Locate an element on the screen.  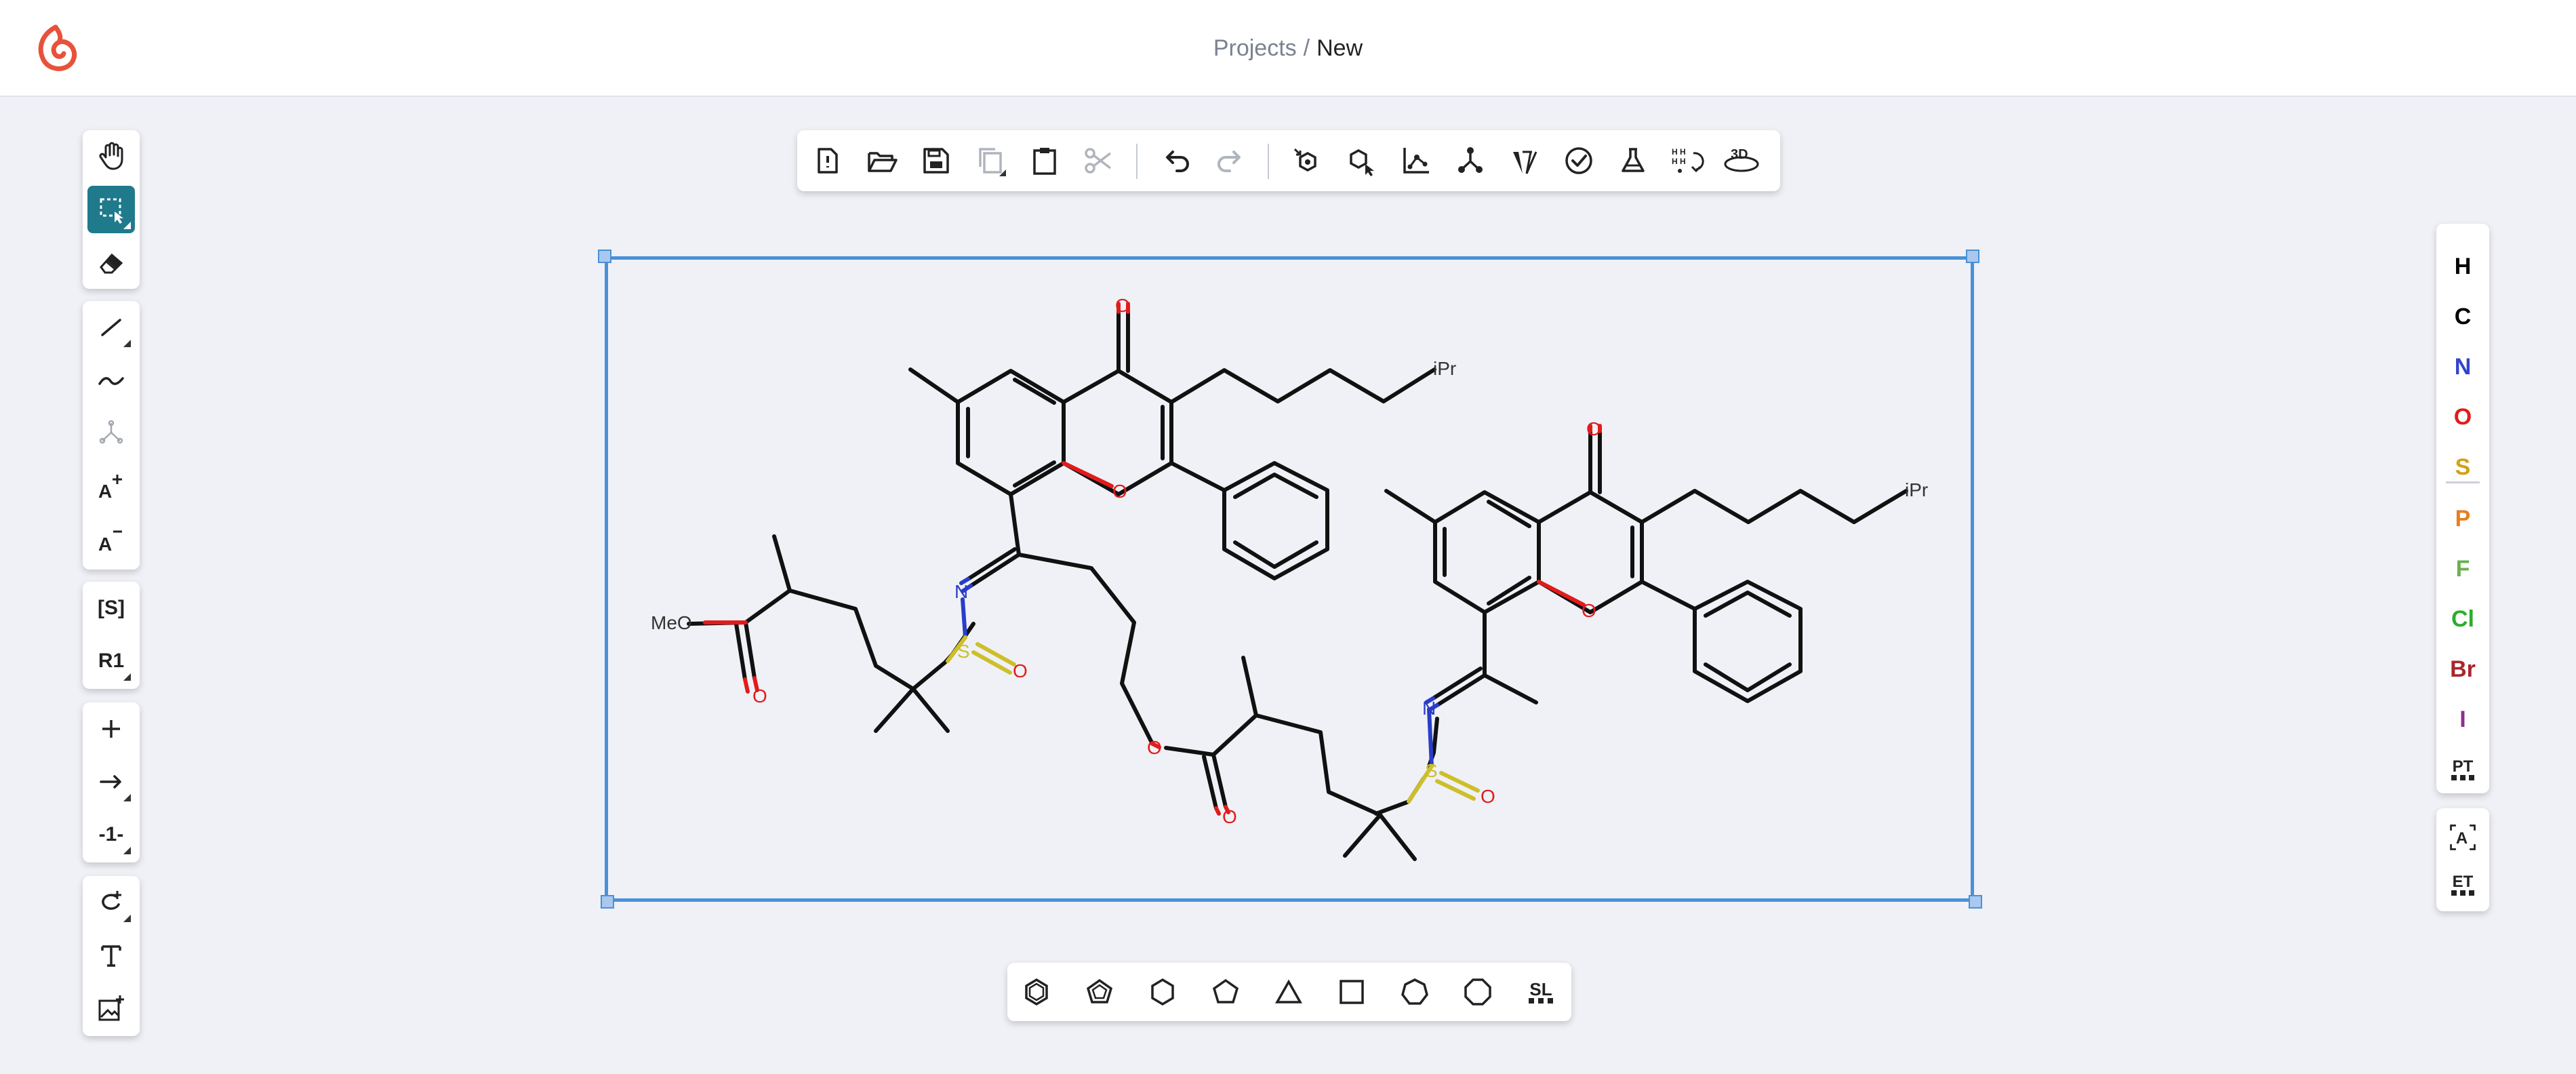
open-file-button is located at coordinates (882, 160).